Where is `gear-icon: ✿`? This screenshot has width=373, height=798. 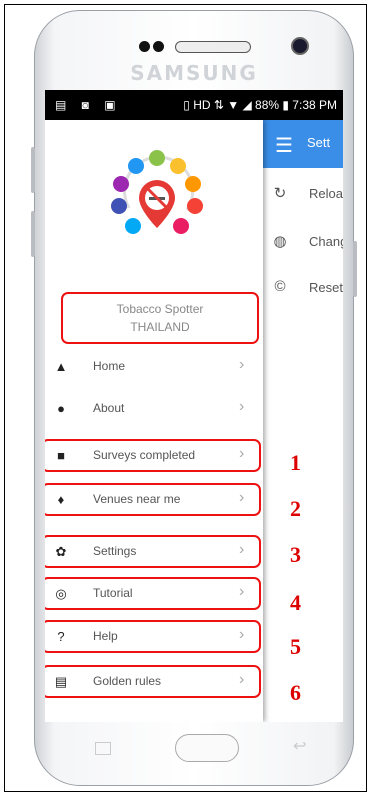 gear-icon: ✿ is located at coordinates (61, 551).